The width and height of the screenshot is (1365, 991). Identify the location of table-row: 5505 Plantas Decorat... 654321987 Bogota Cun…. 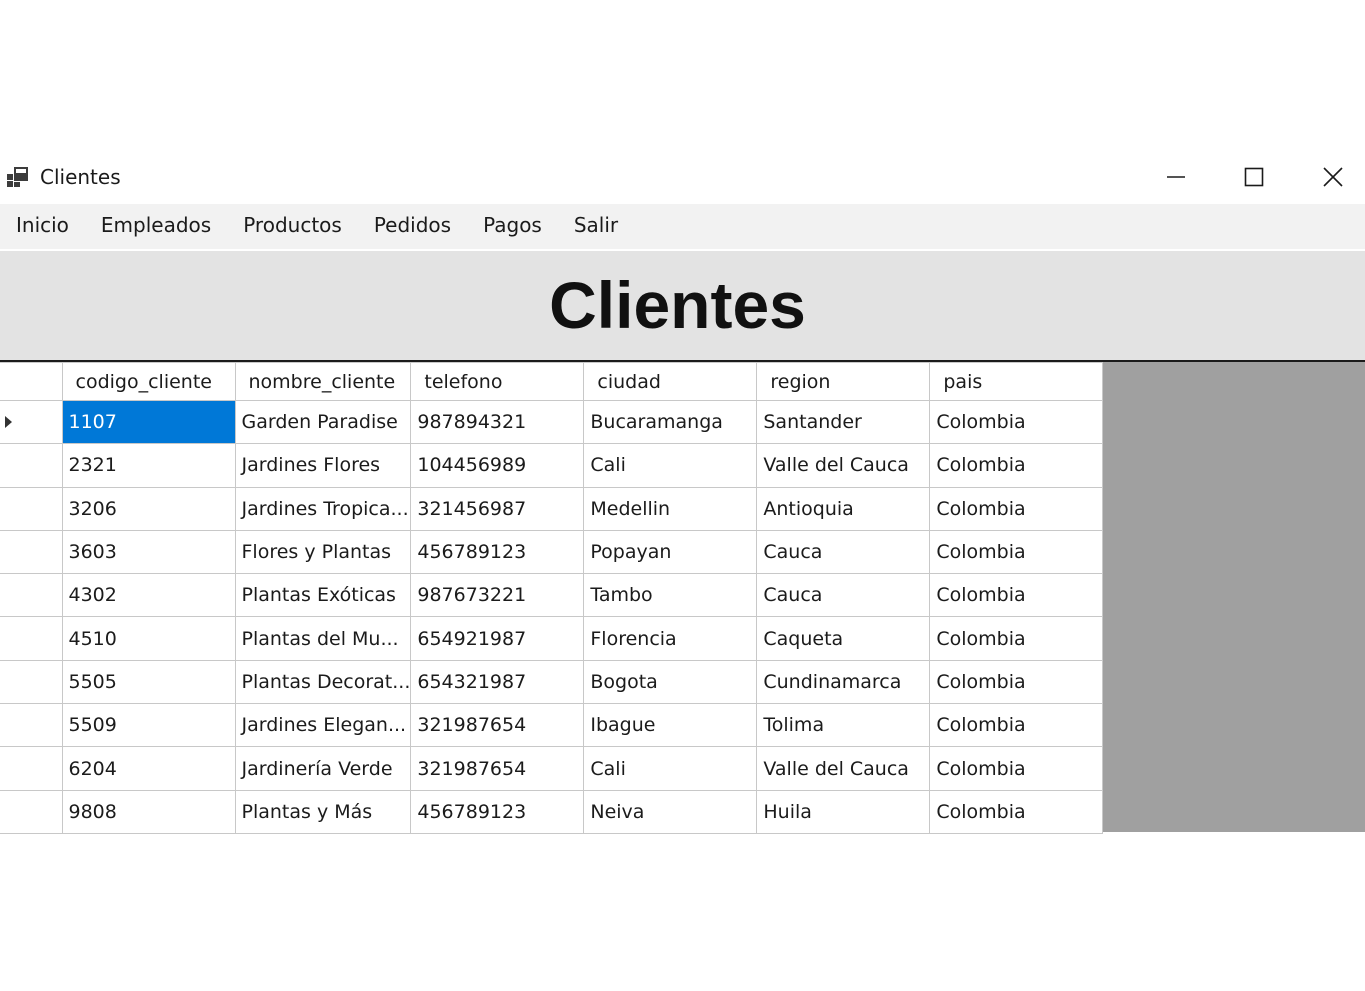
(552, 682).